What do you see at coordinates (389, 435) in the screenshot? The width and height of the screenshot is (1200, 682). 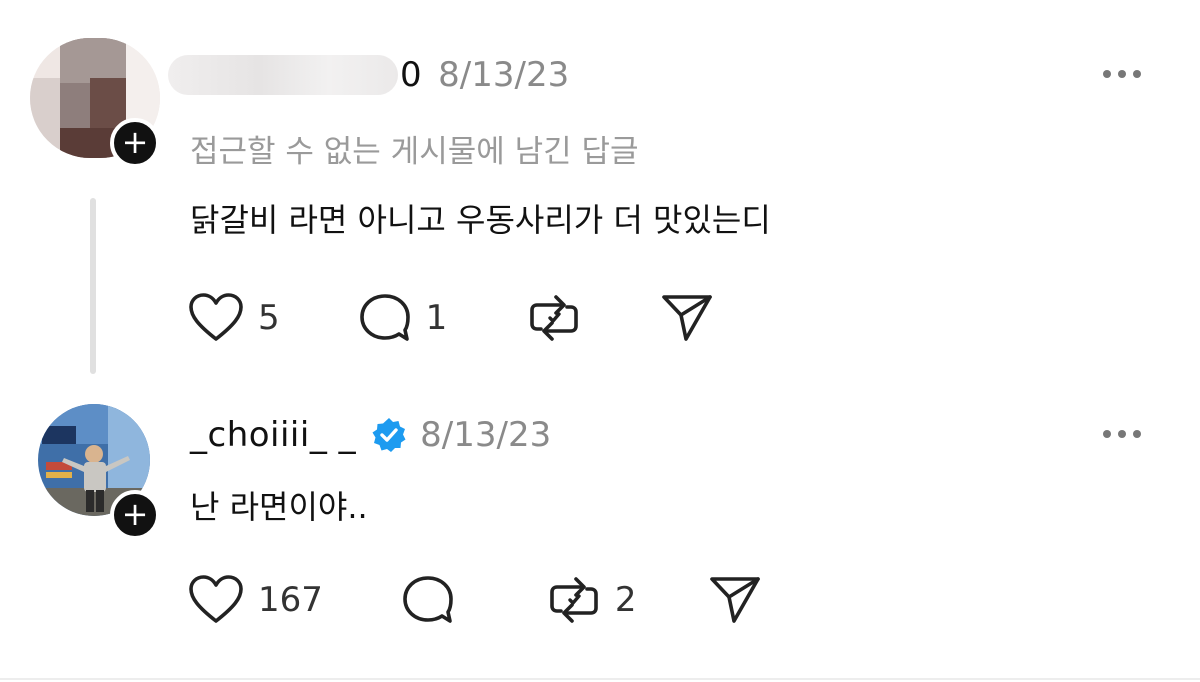 I see `verified-badge-icon` at bounding box center [389, 435].